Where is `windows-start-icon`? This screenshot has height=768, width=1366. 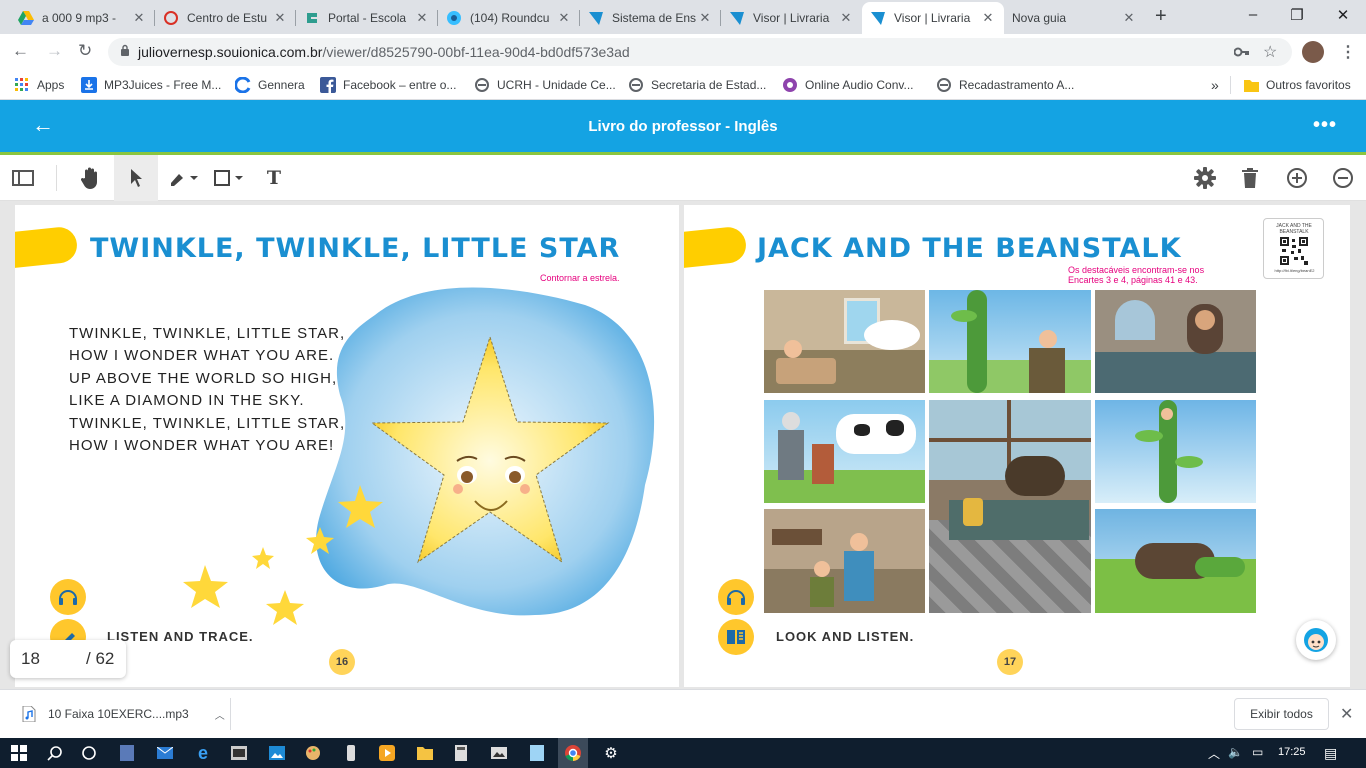
windows-start-icon is located at coordinates (19, 753).